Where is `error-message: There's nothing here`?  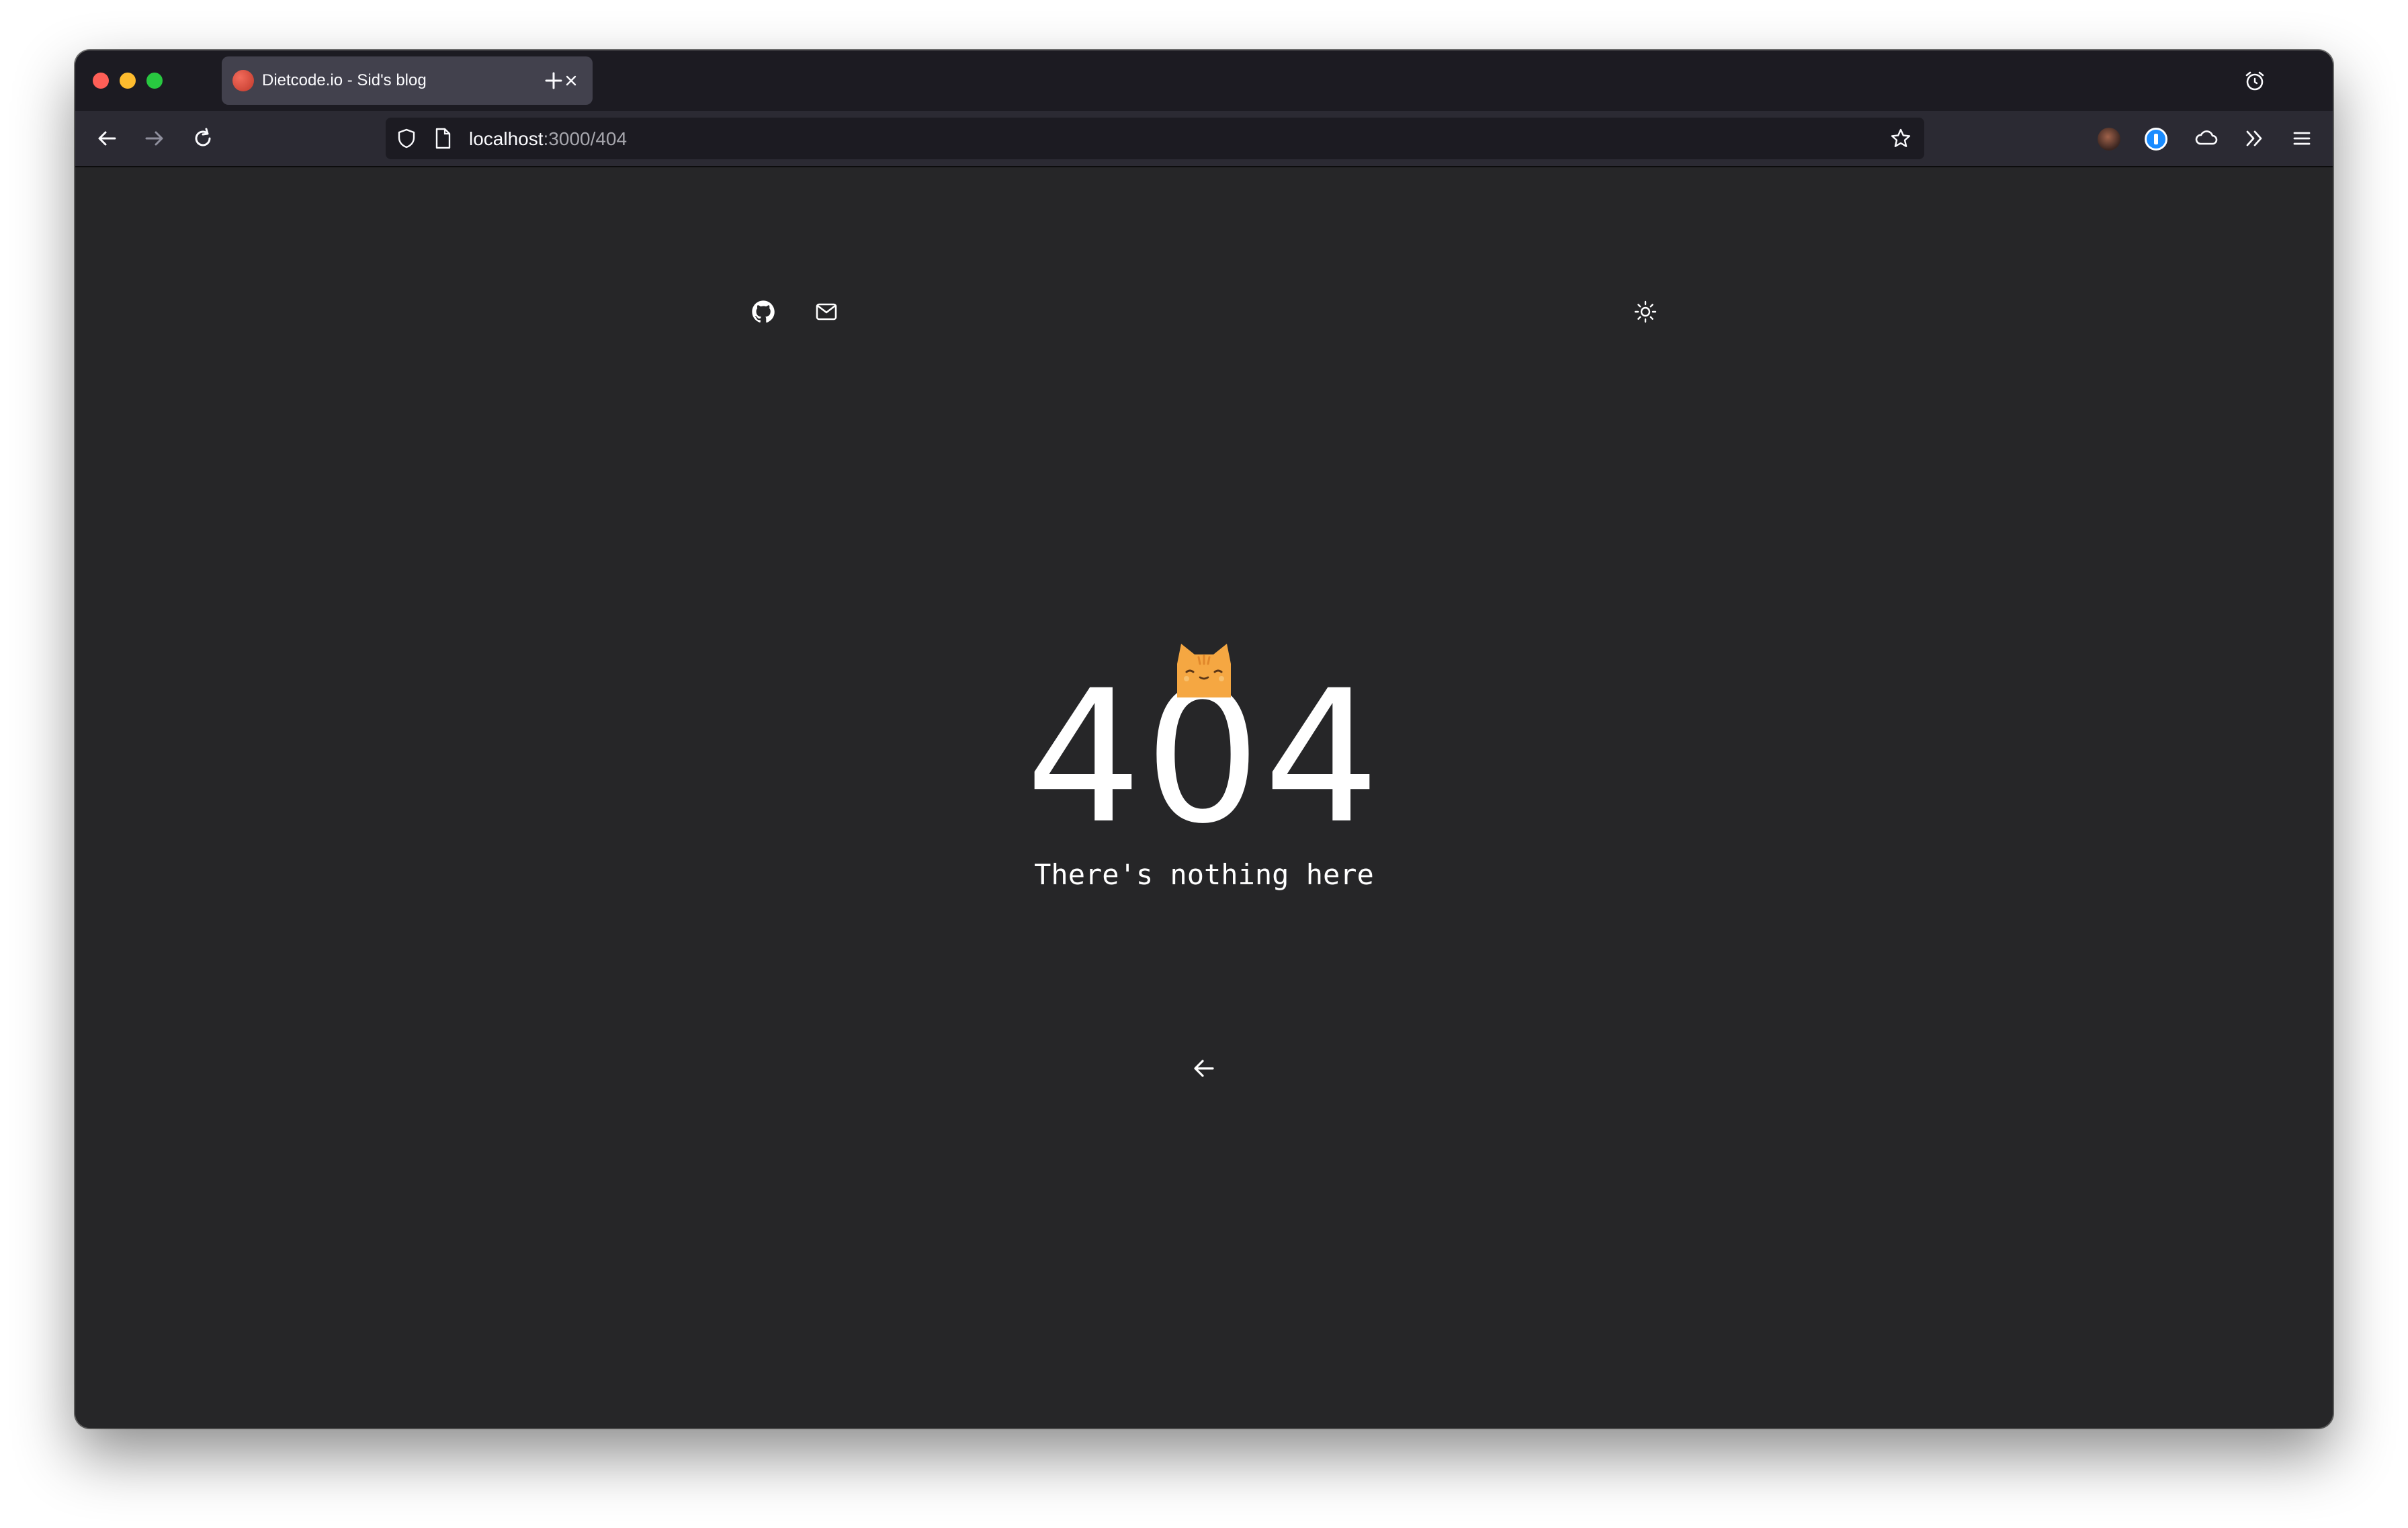 error-message: There's nothing here is located at coordinates (1204, 875).